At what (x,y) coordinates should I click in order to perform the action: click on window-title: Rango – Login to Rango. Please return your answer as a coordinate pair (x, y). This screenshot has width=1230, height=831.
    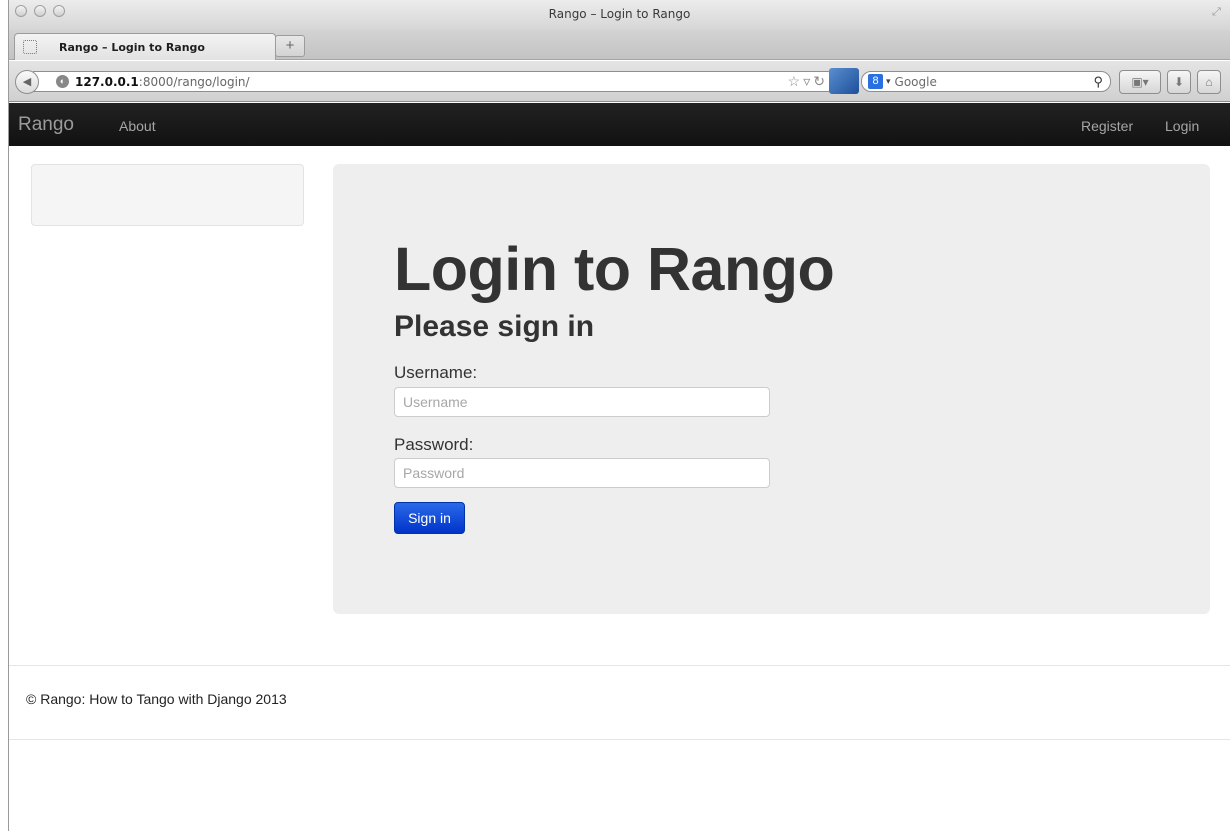
    Looking at the image, I should click on (619, 14).